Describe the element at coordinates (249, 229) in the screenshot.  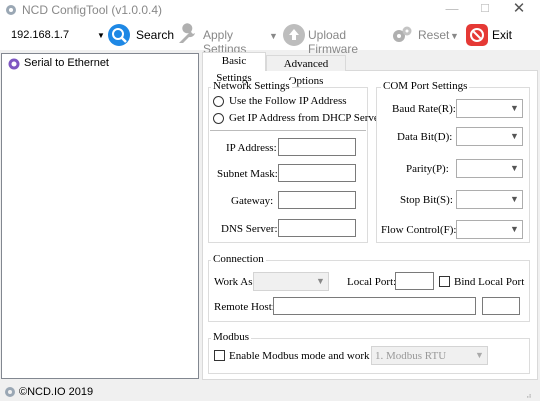
I see `dns-server-label: DNS Server:` at that location.